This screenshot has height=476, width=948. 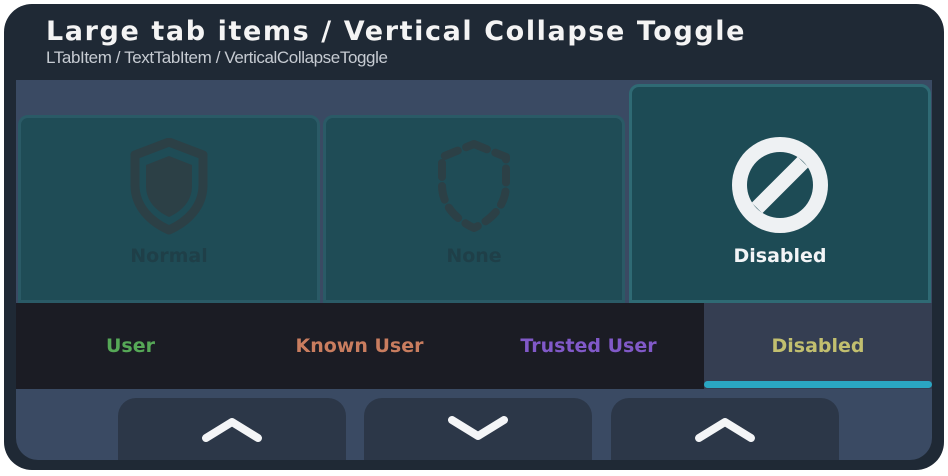 What do you see at coordinates (818, 384) in the screenshot?
I see `selected-tab-indicator` at bounding box center [818, 384].